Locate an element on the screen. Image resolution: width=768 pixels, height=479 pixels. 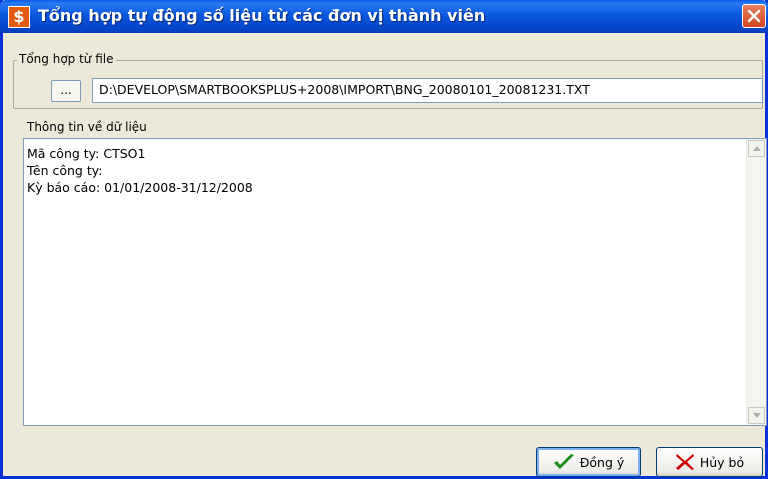
arrow-down-icon is located at coordinates (756, 415).